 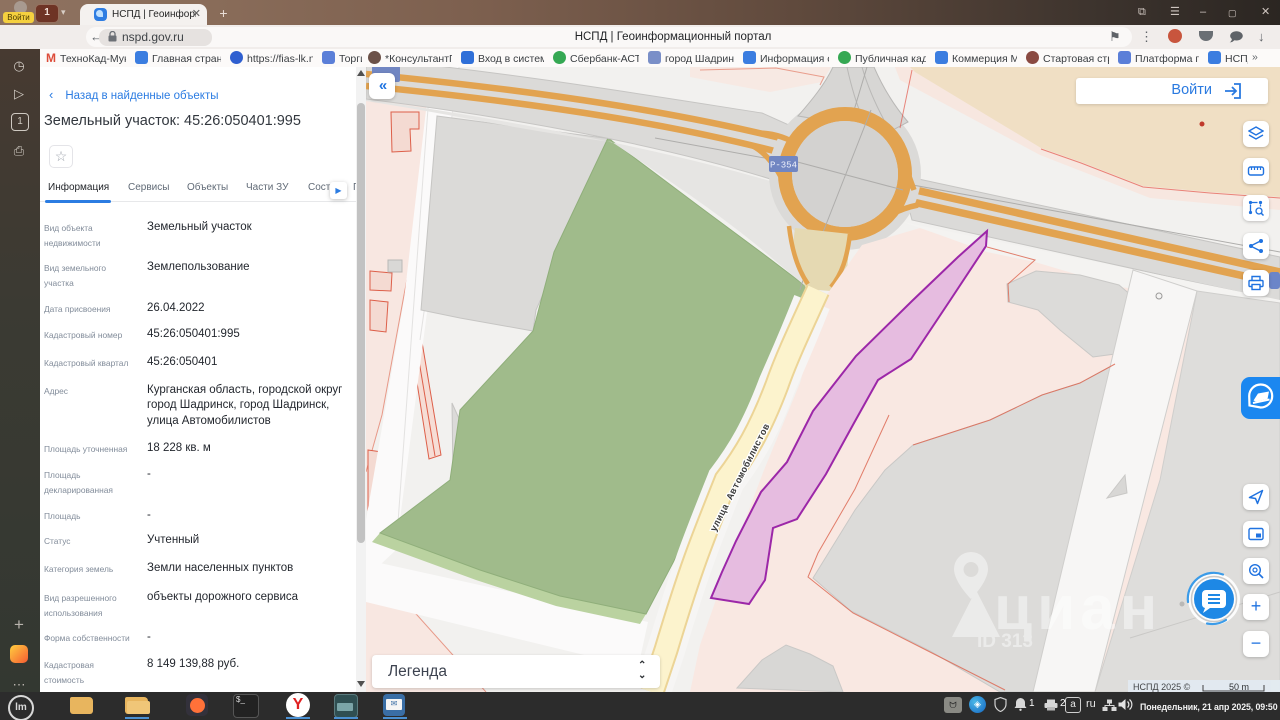 What do you see at coordinates (783, 166) in the screenshot?
I see `svg-text: Р-354` at bounding box center [783, 166].